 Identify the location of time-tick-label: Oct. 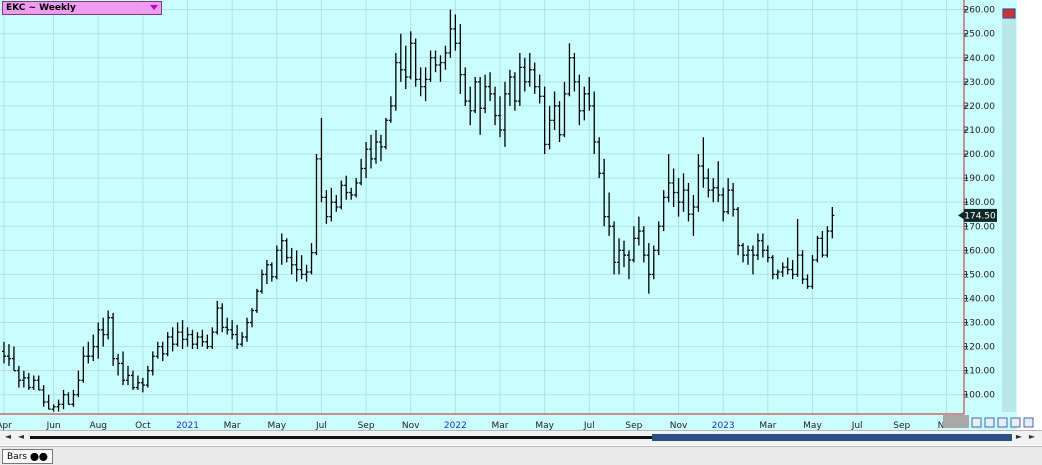
(143, 425).